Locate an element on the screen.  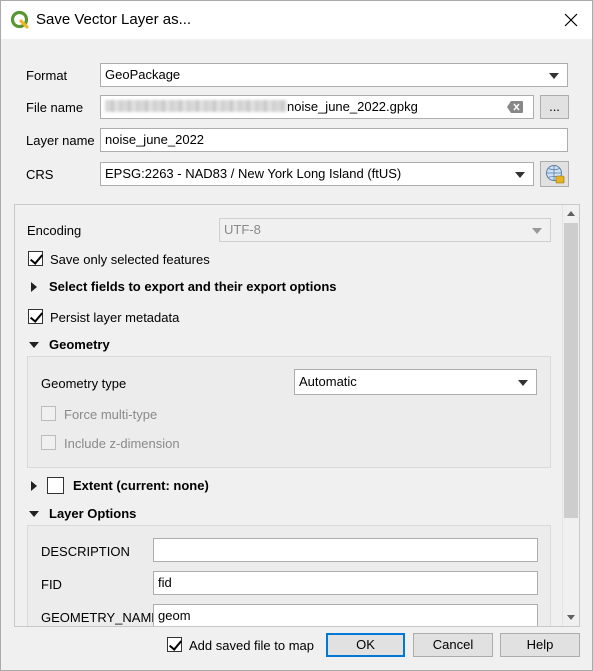
close-button is located at coordinates (571, 20).